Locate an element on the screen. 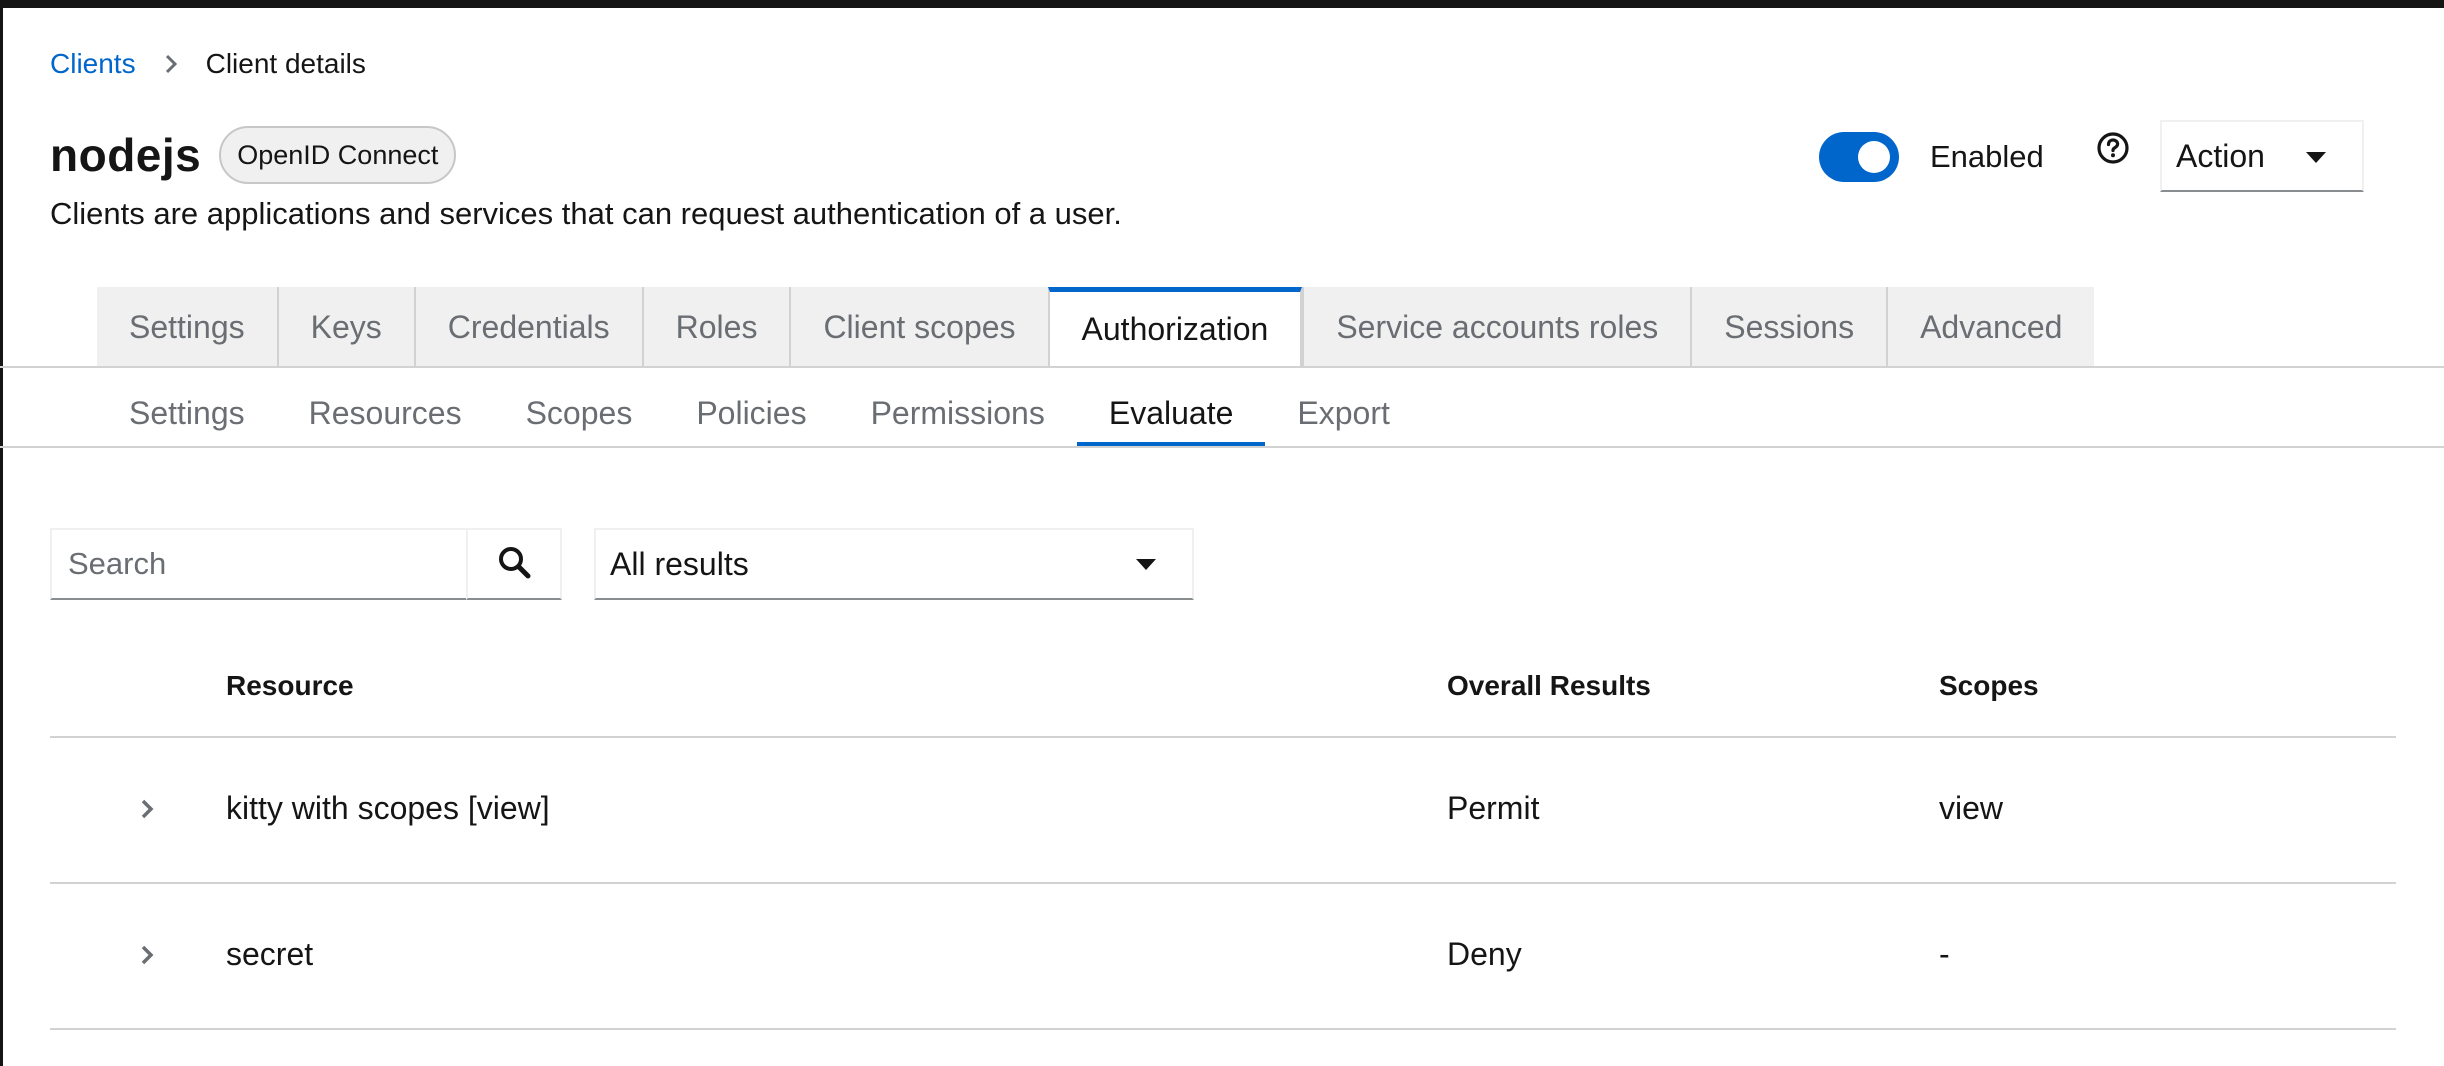 The height and width of the screenshot is (1066, 2444). search-field is located at coordinates (259, 564).